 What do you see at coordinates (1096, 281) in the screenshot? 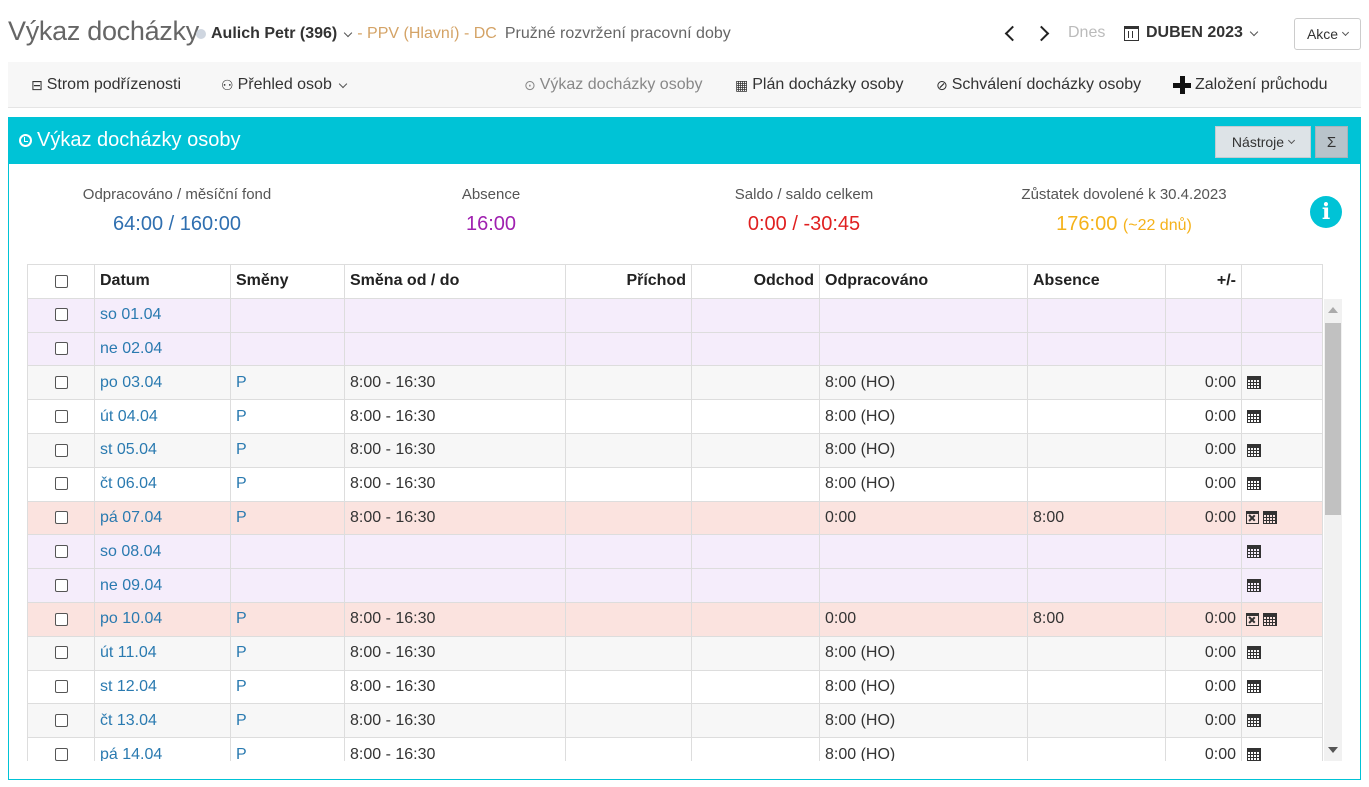
I see `col-absence: Absence` at bounding box center [1096, 281].